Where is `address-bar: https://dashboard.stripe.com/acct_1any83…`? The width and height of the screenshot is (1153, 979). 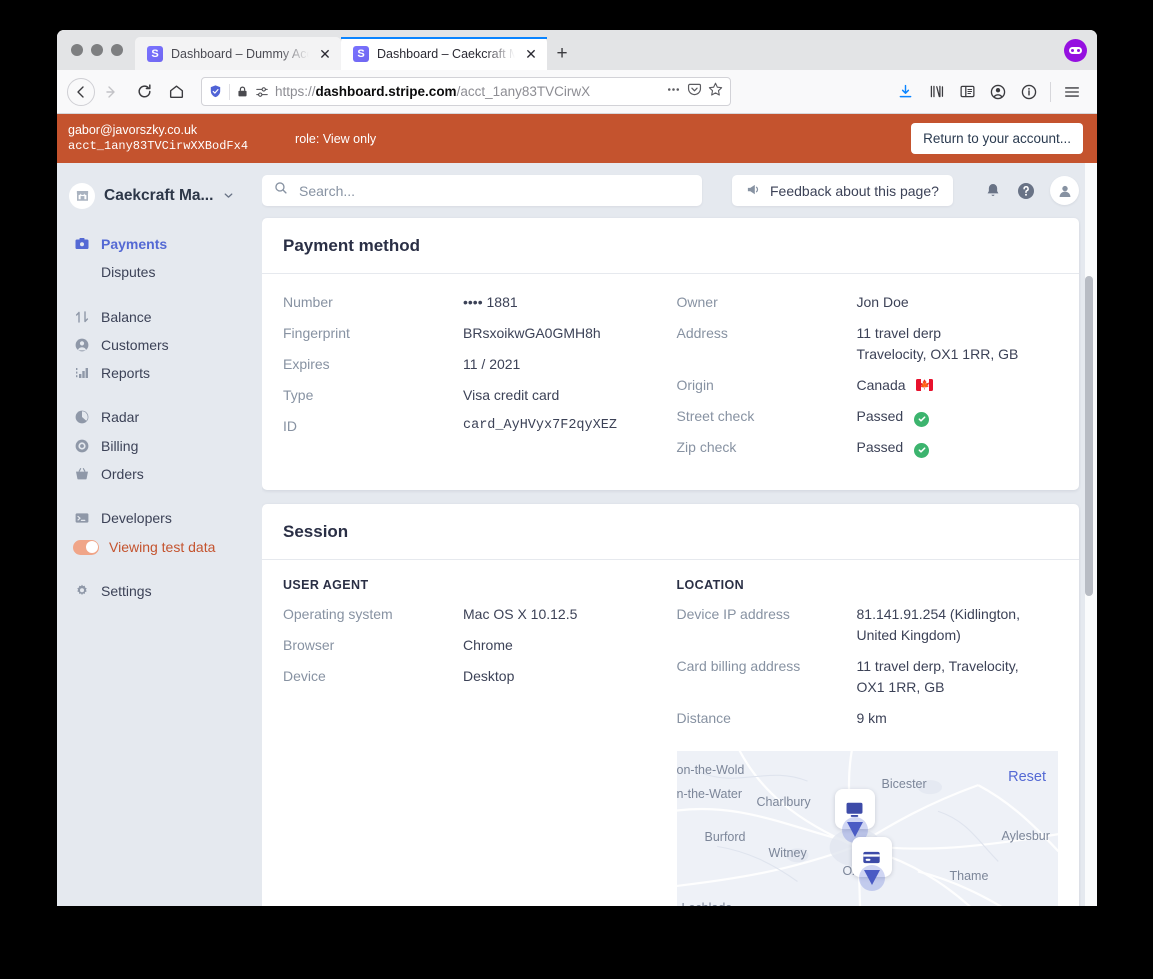 address-bar: https://dashboard.stripe.com/acct_1any83… is located at coordinates (466, 91).